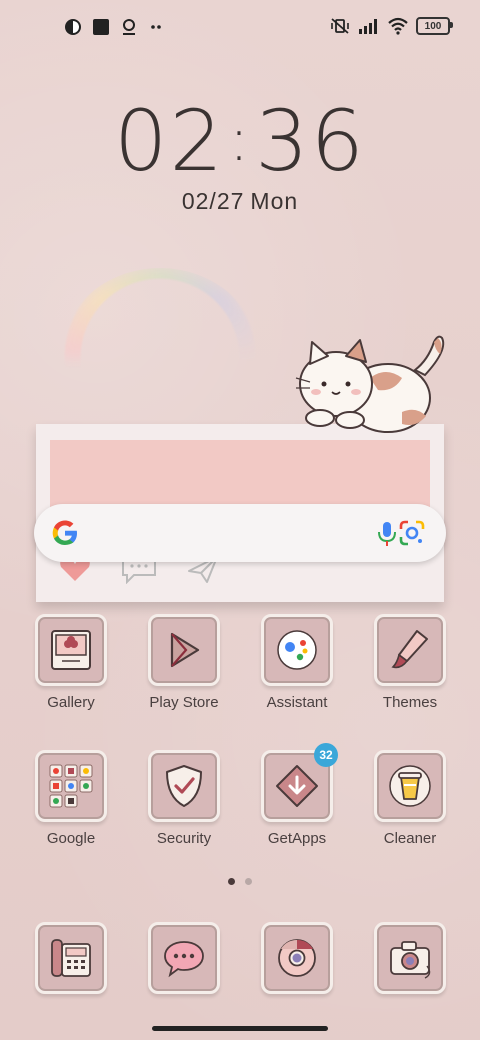 Image resolution: width=480 pixels, height=1040 pixels. What do you see at coordinates (274, 201) in the screenshot?
I see `date-weekday: Mon` at bounding box center [274, 201].